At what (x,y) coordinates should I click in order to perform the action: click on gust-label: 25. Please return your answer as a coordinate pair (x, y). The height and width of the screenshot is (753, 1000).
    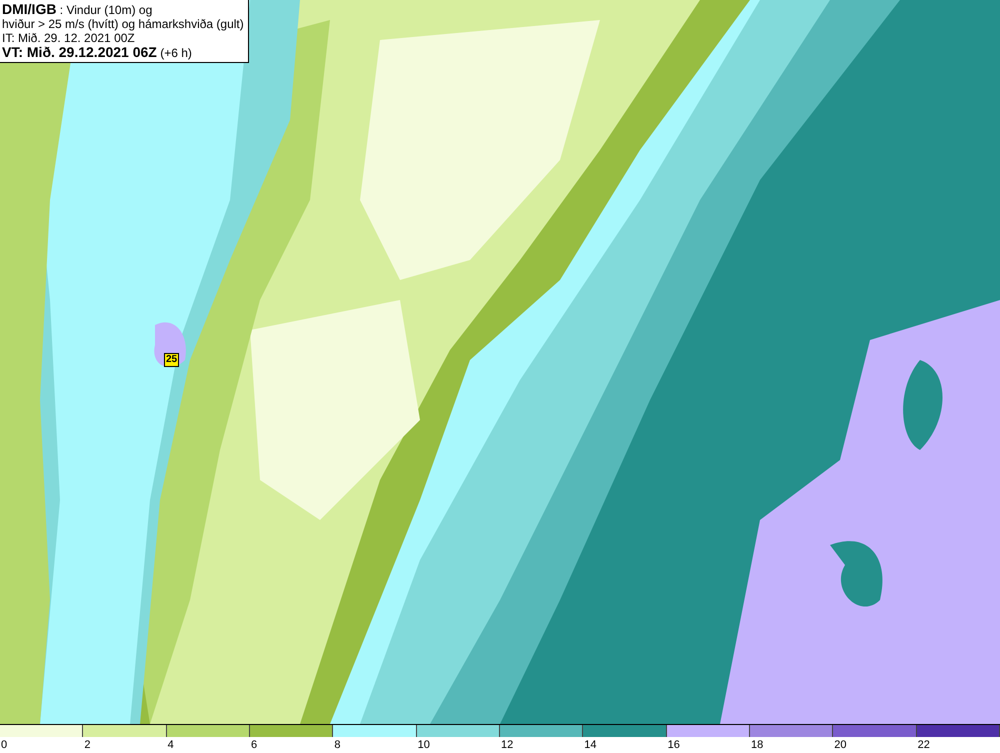
    Looking at the image, I should click on (172, 360).